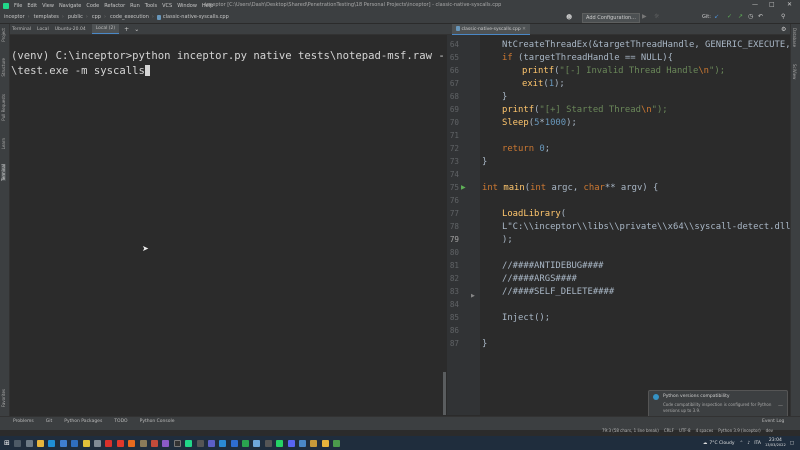 The image size is (800, 450). What do you see at coordinates (755, 4) in the screenshot?
I see `minimize-icon: —` at bounding box center [755, 4].